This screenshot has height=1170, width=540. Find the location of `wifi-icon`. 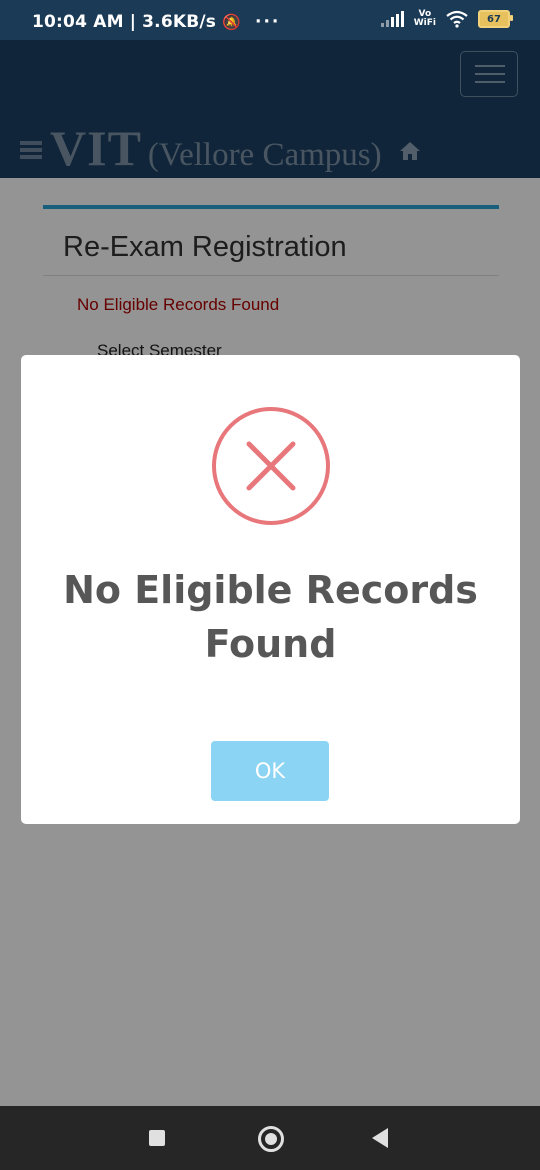

wifi-icon is located at coordinates (457, 19).